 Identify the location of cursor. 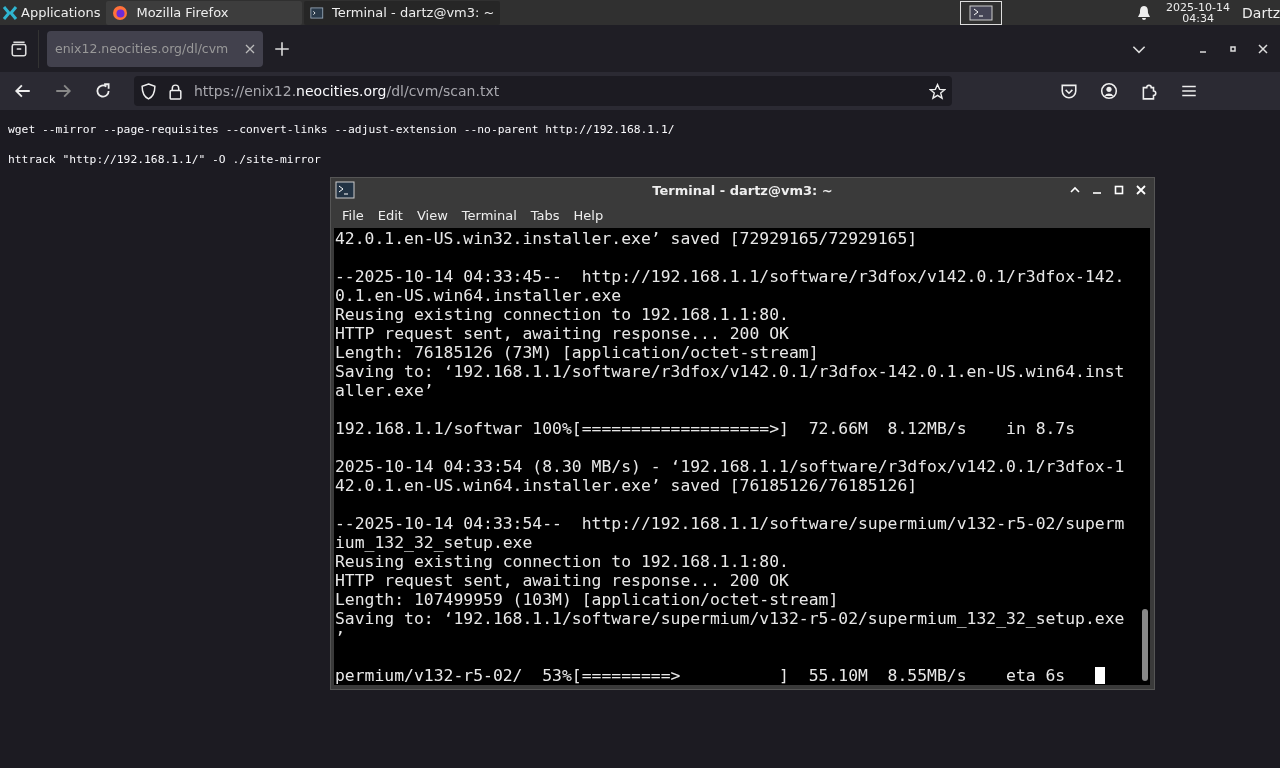
(1100, 675).